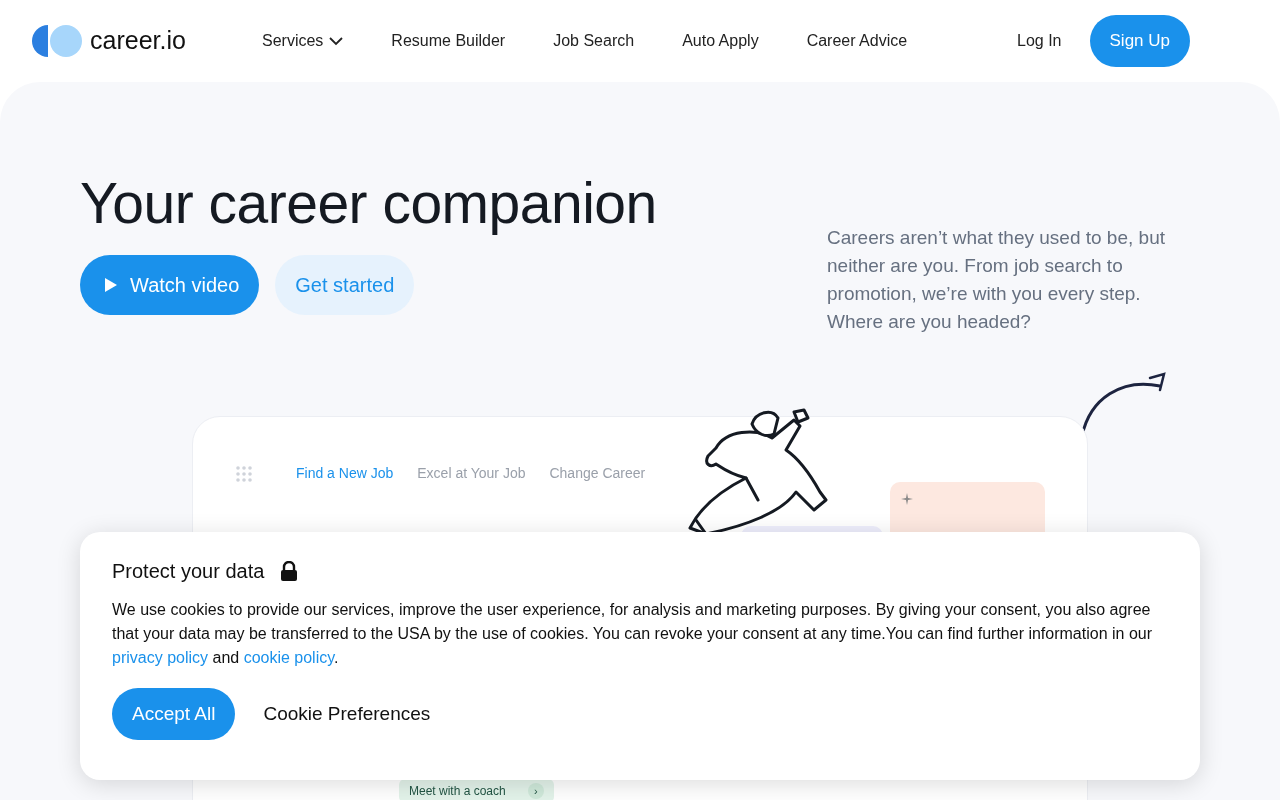 The image size is (1280, 800). What do you see at coordinates (476, 789) in the screenshot?
I see `coach-chip: Meet with a coach ›` at bounding box center [476, 789].